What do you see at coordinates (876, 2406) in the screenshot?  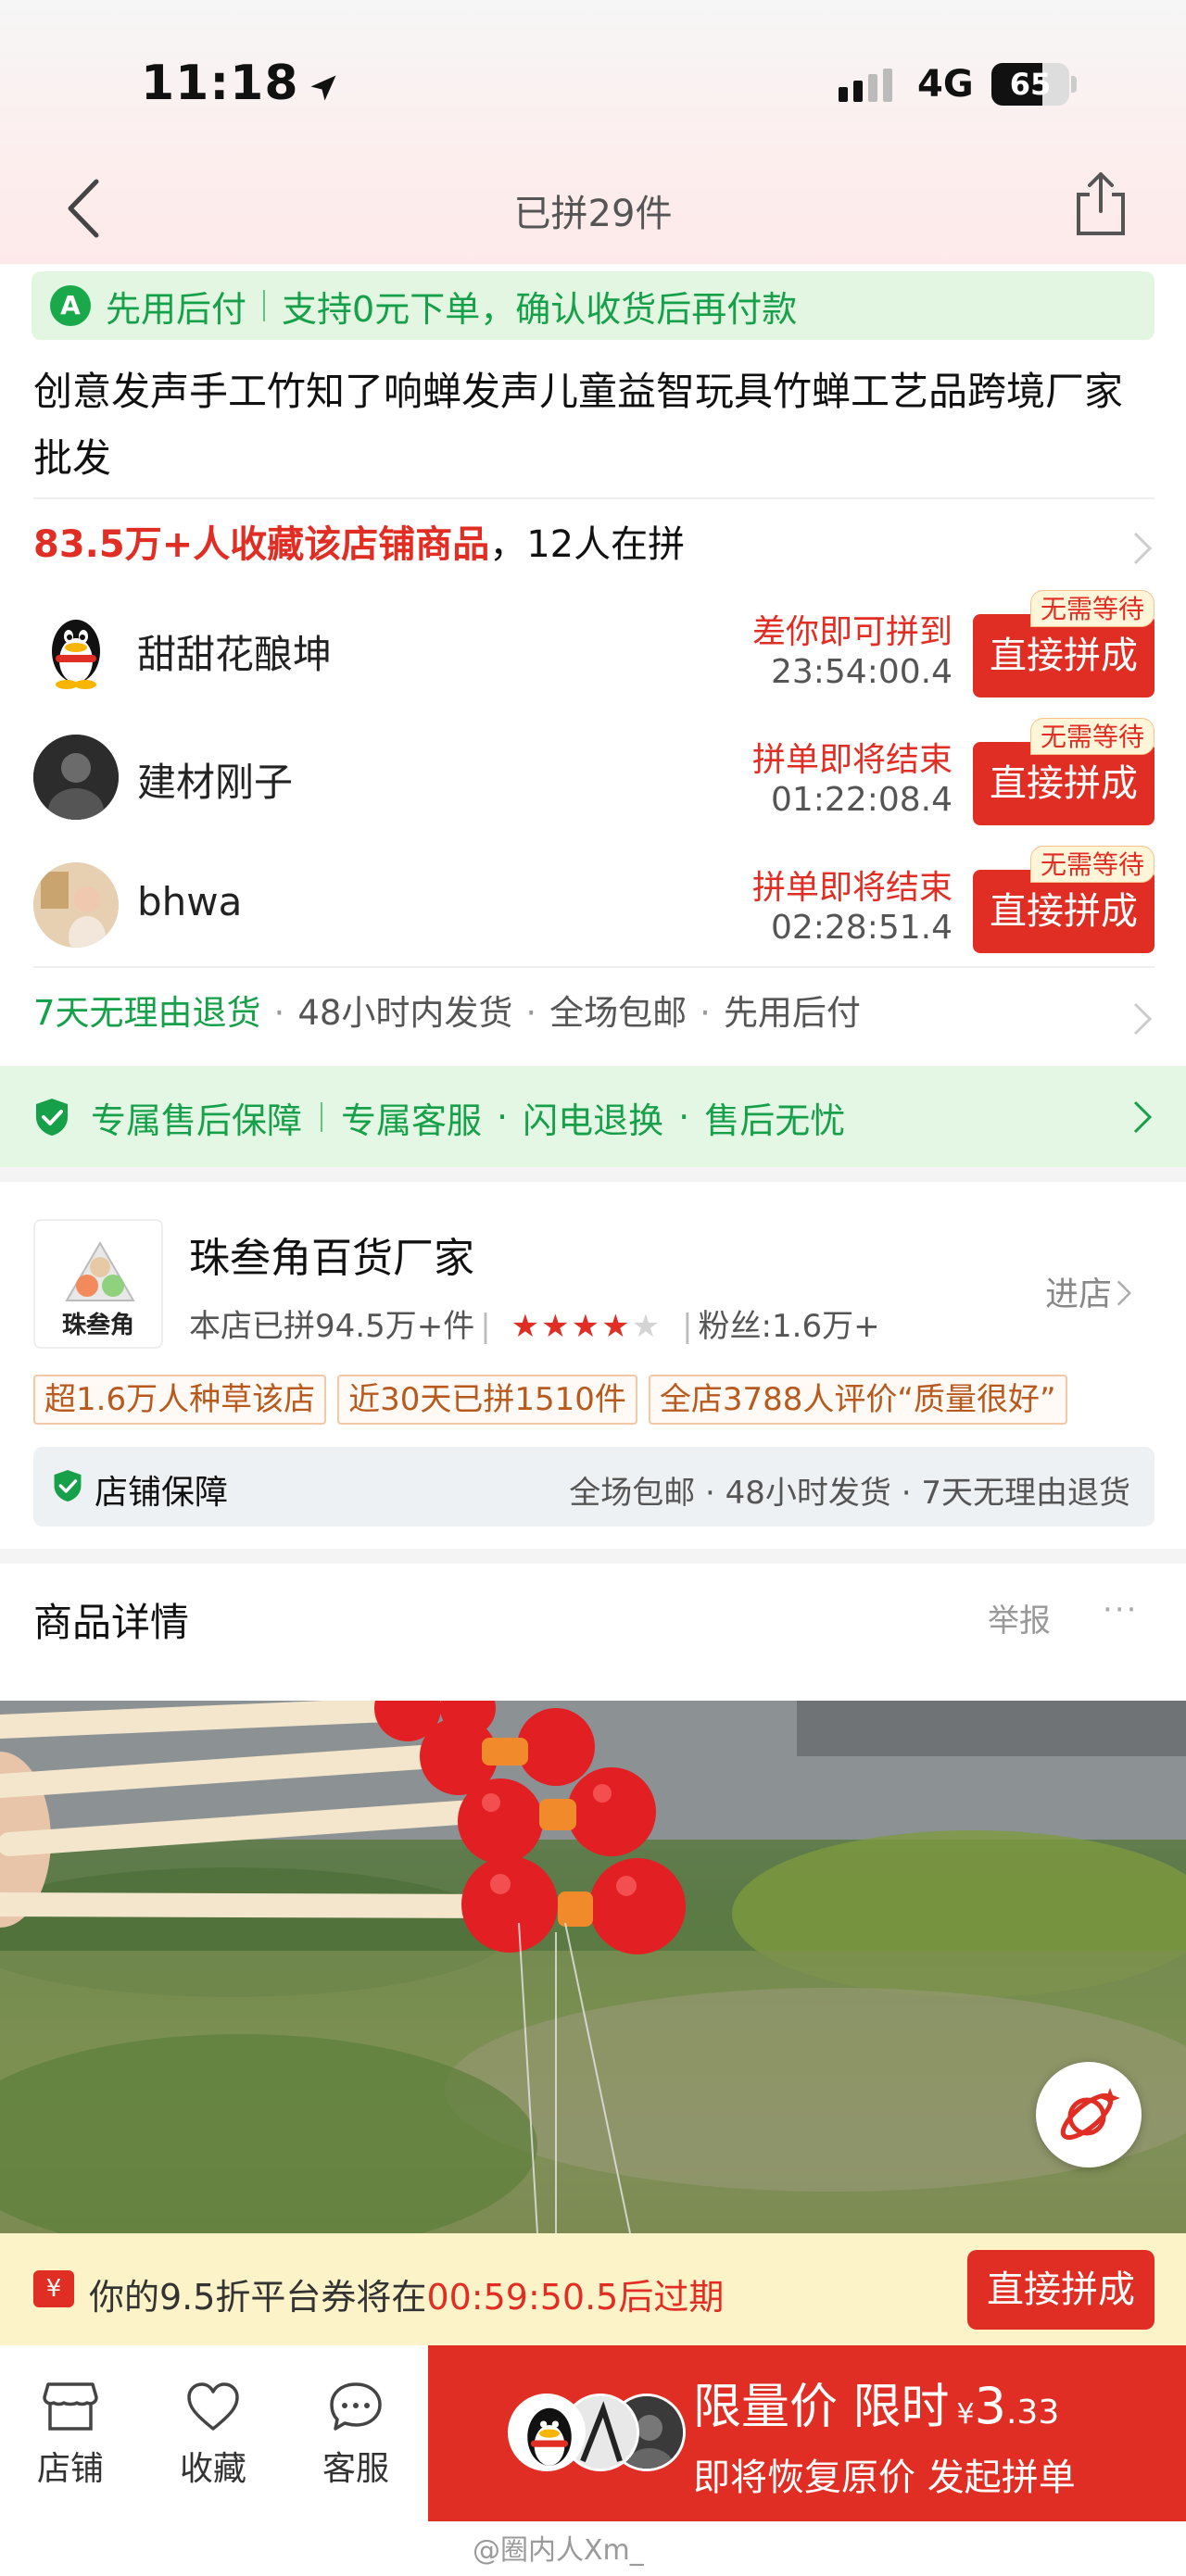 I see `limited-price: 限量价 限时 ¥3.33` at bounding box center [876, 2406].